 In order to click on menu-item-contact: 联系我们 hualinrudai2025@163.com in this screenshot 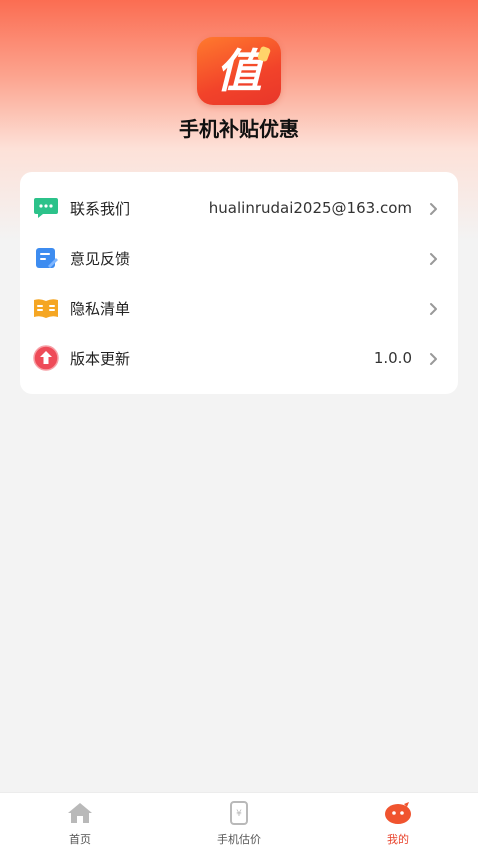, I will do `click(239, 208)`.